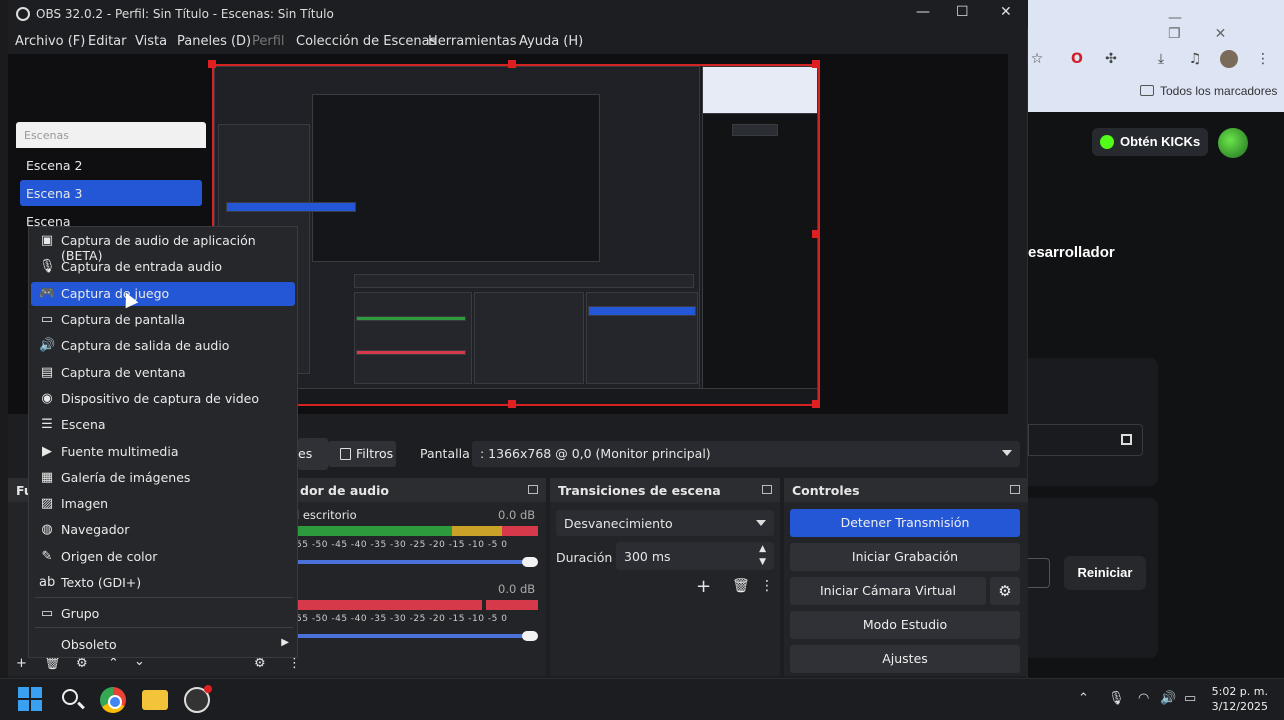 Image resolution: width=1284 pixels, height=720 pixels. What do you see at coordinates (163, 452) in the screenshot?
I see `menu-item-media-source: ▶ Fuente multimedia` at bounding box center [163, 452].